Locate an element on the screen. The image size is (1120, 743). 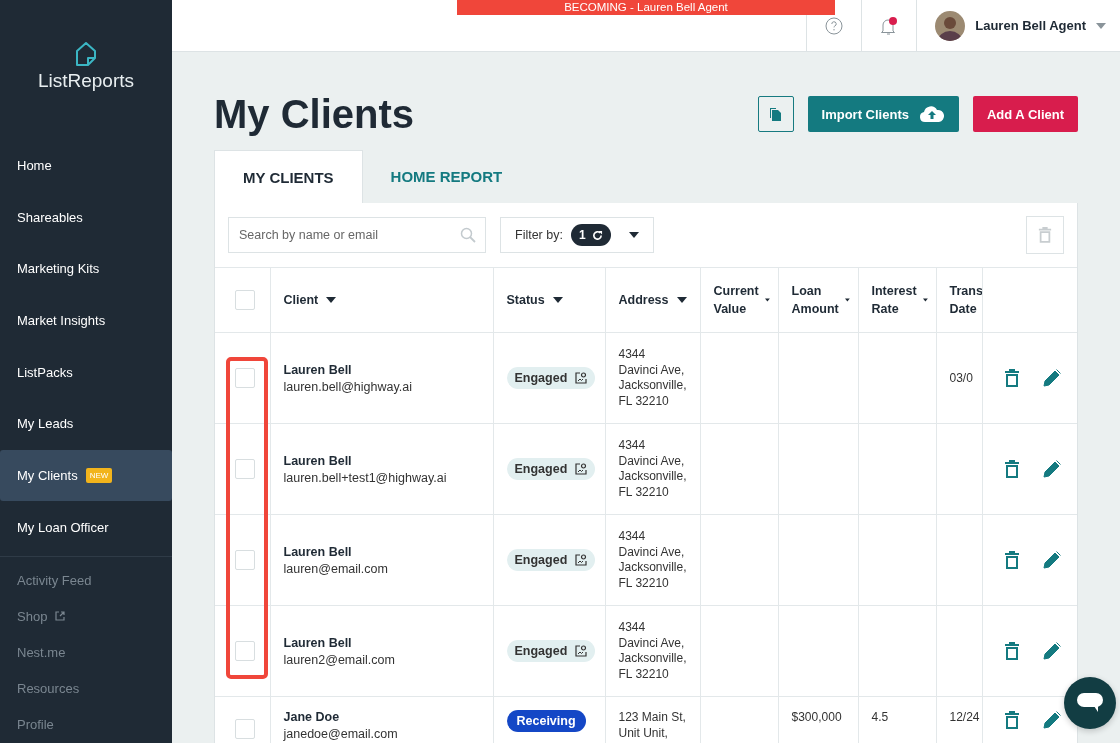
page-title: My Clients is located at coordinates (315, 114).